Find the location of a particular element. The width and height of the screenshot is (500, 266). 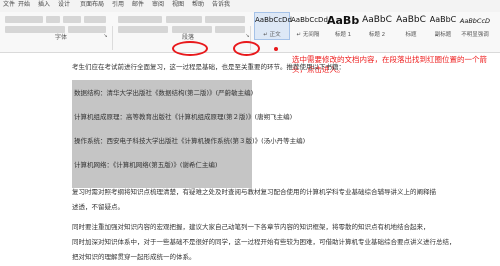

tab-file: 文件 is located at coordinates (9, 5).